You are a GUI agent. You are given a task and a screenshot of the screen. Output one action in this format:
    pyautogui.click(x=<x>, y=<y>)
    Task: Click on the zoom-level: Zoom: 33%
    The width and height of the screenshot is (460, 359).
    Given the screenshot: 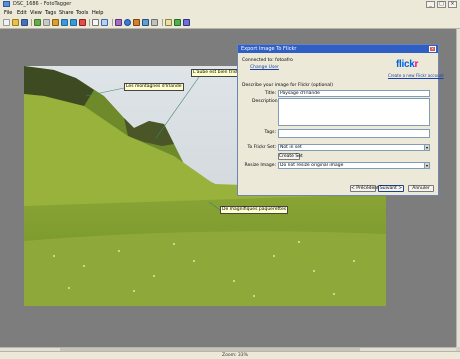 What is the action you would take?
    pyautogui.click(x=235, y=355)
    